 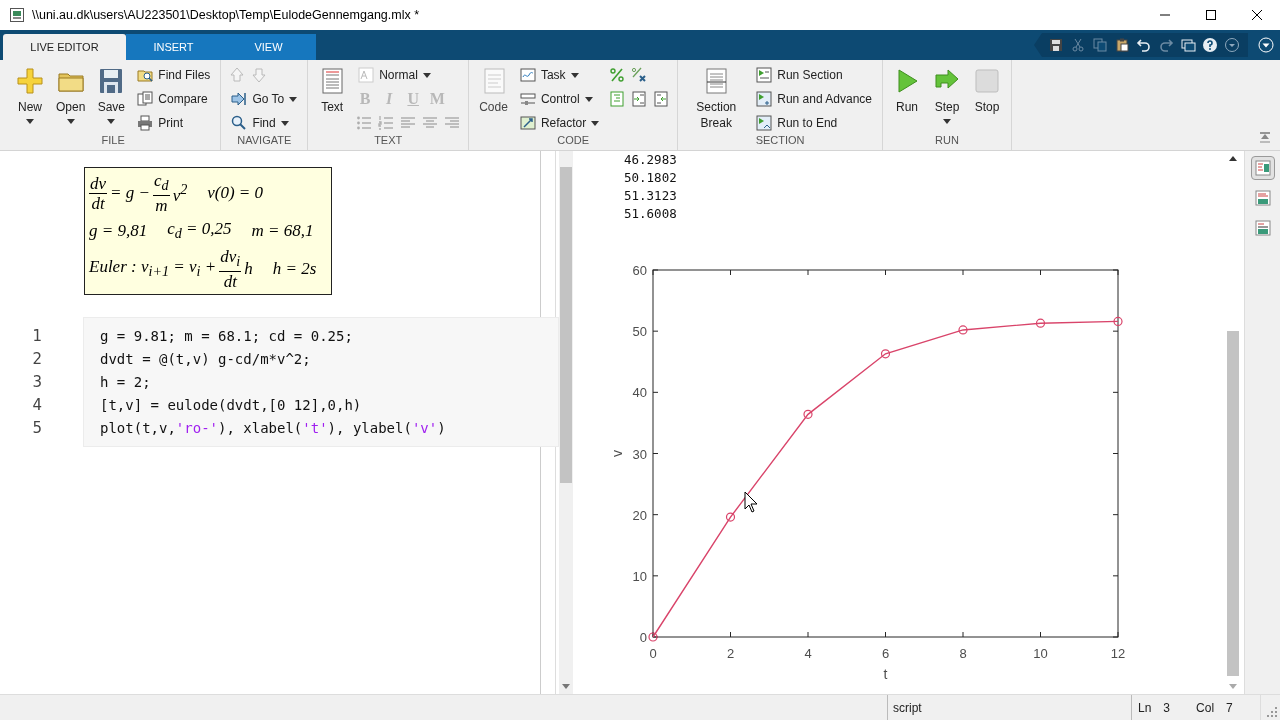 What do you see at coordinates (1009, 707) in the screenshot?
I see `status-mode: script` at bounding box center [1009, 707].